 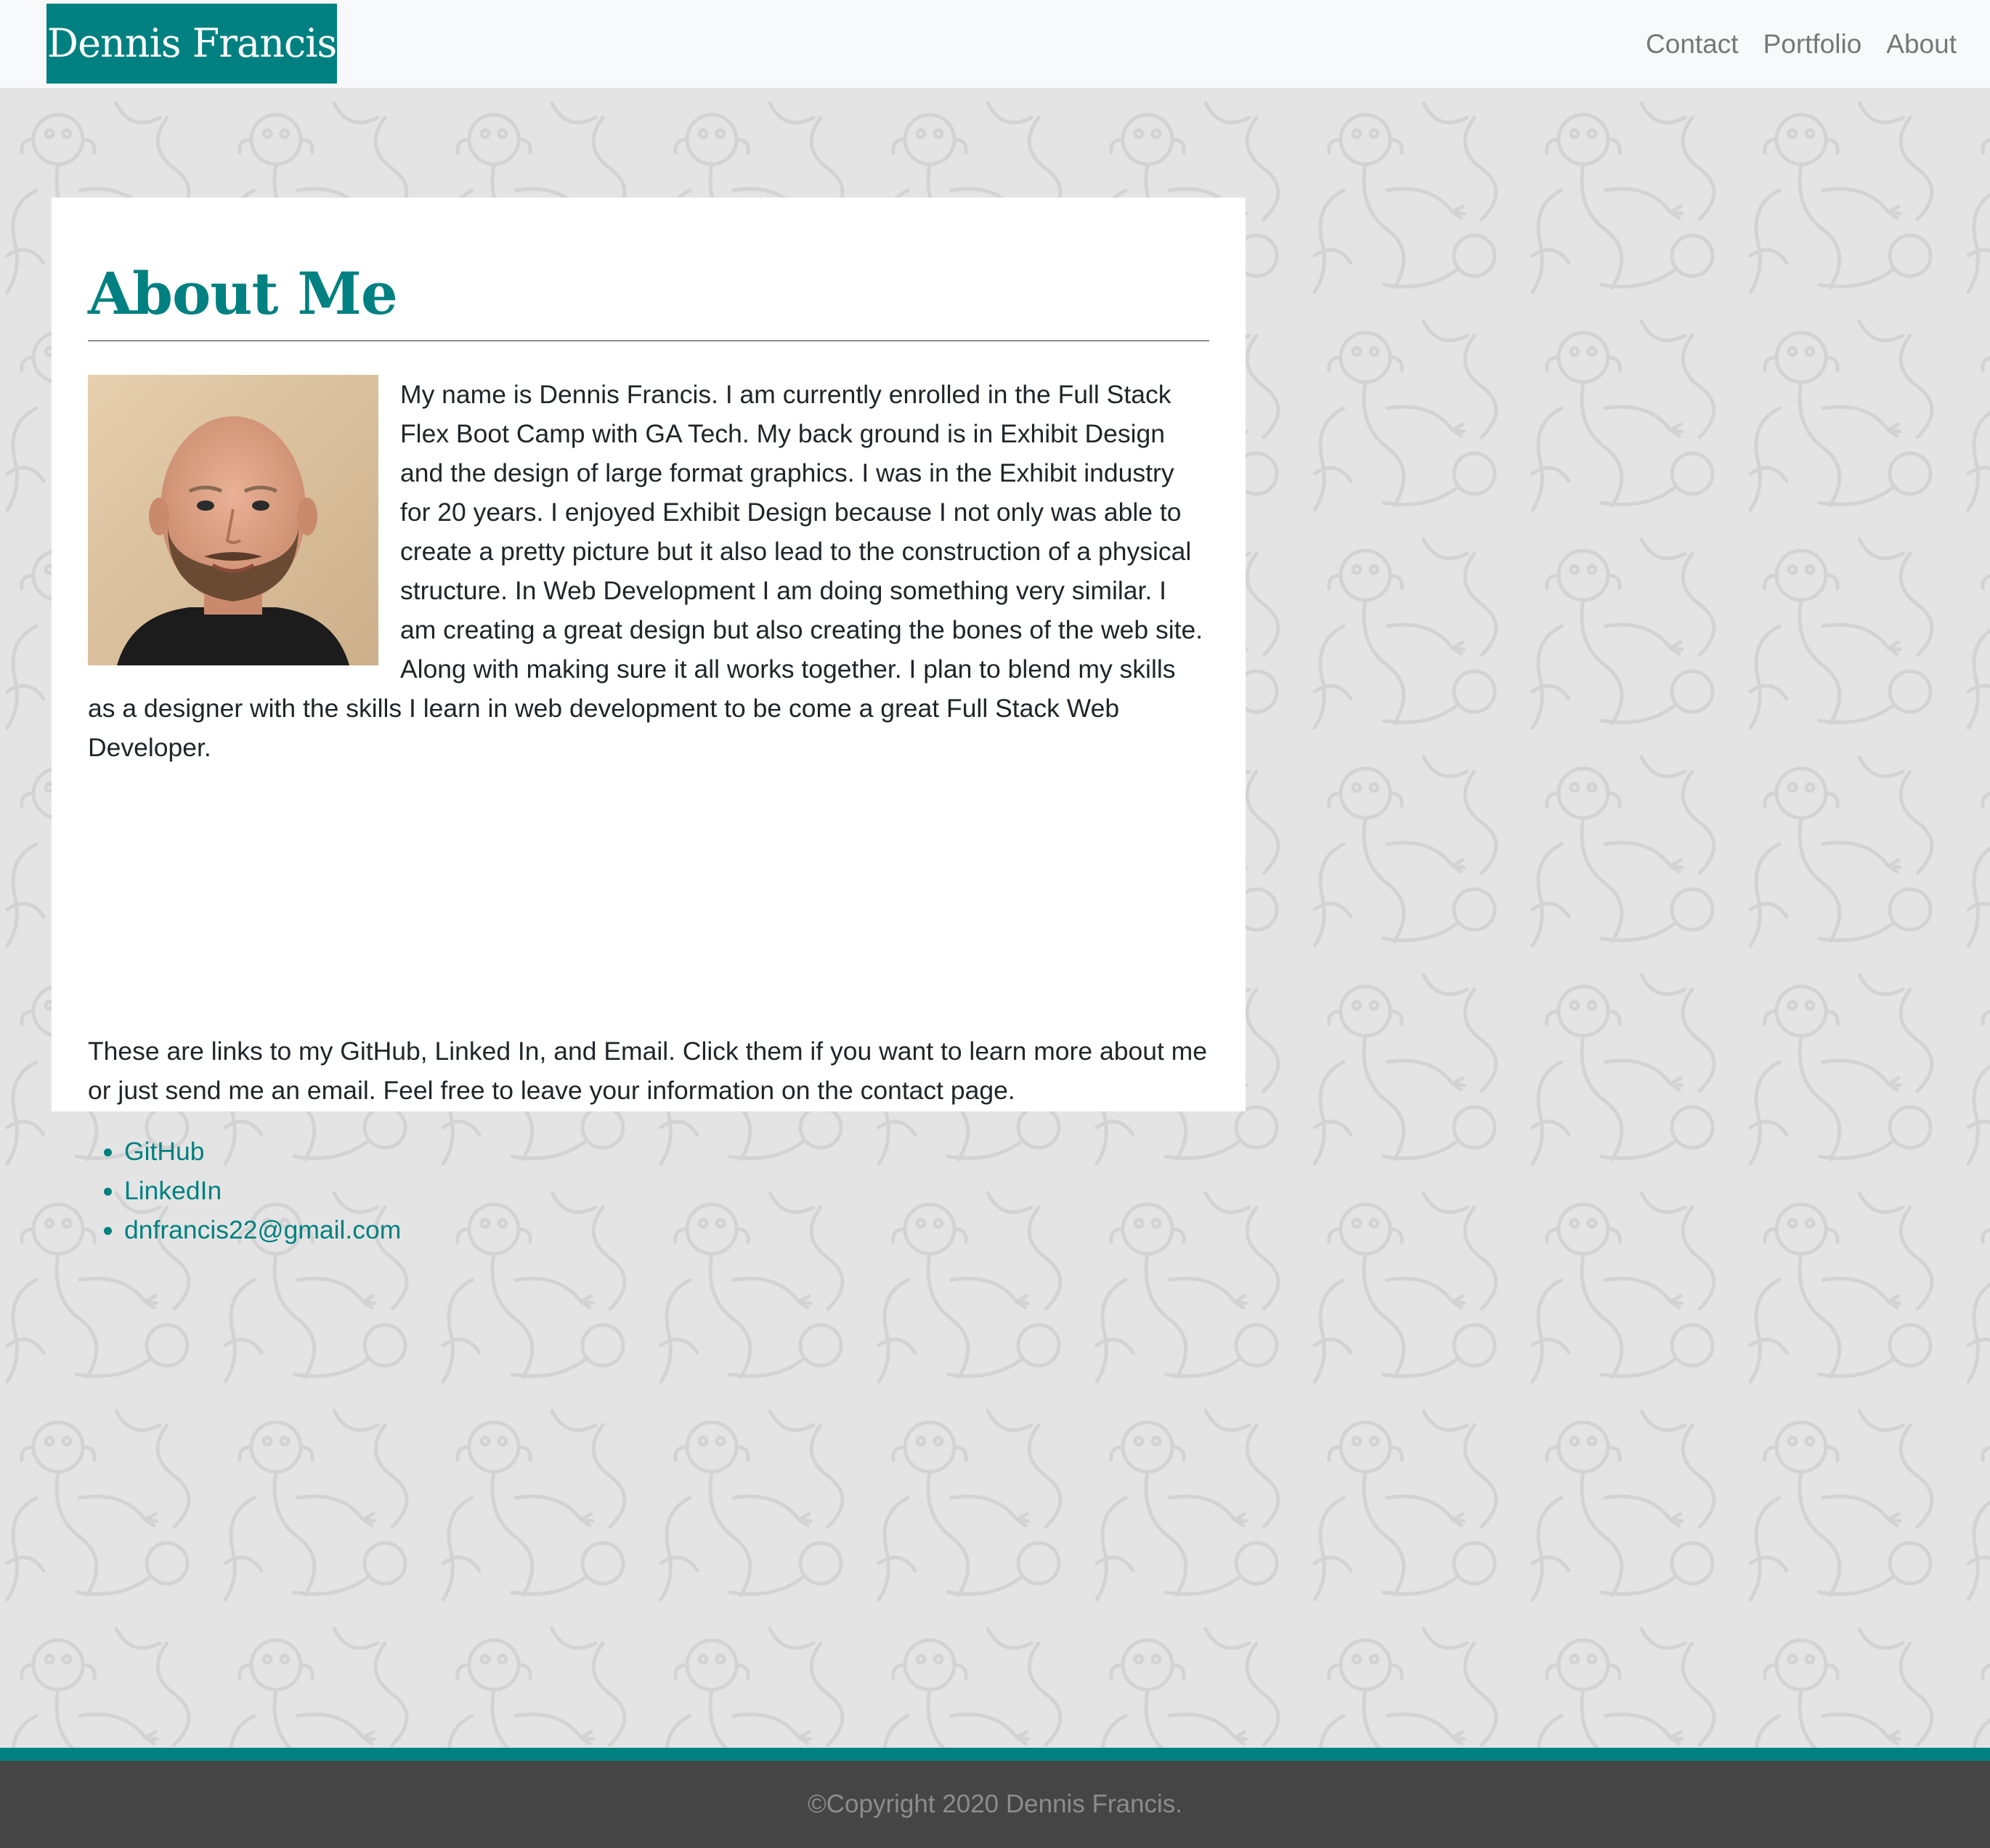 I want to click on title-divider, so click(x=648, y=340).